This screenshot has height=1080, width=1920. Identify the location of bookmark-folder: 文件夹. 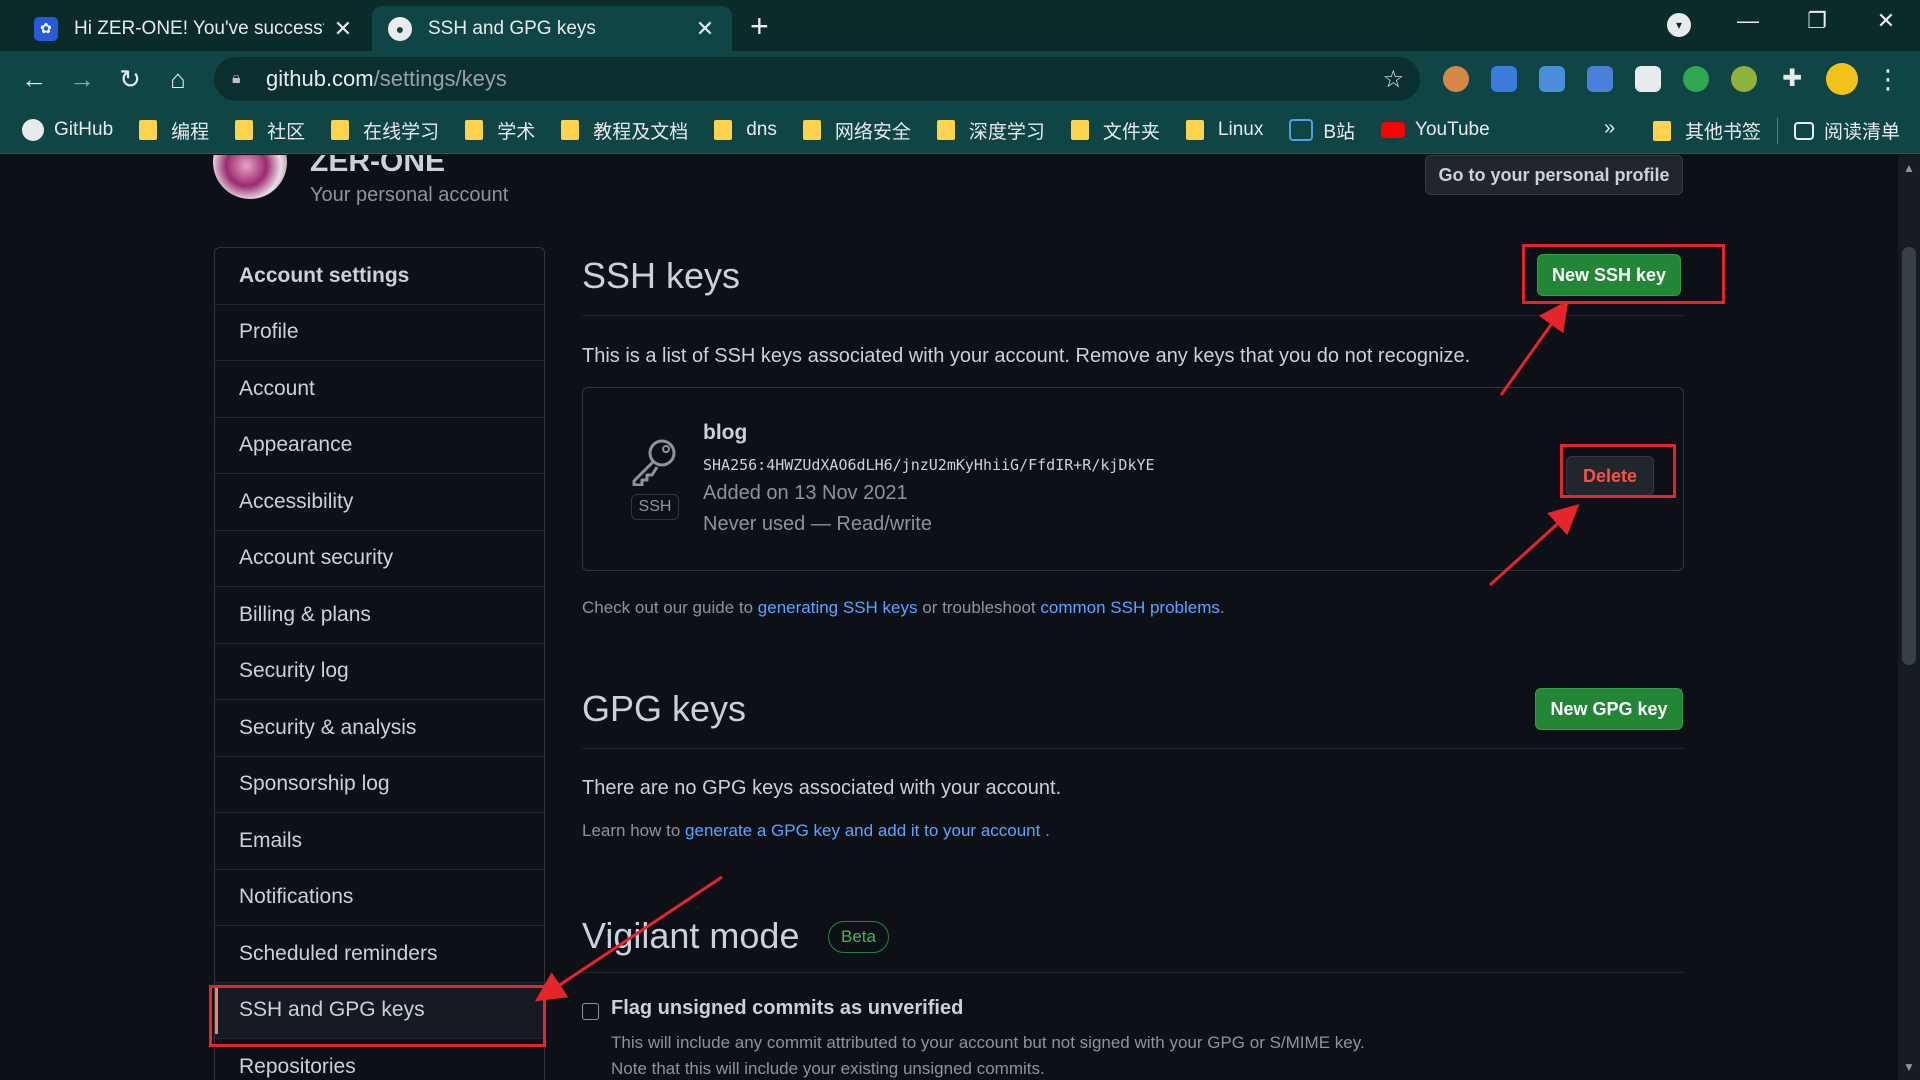
(1115, 130).